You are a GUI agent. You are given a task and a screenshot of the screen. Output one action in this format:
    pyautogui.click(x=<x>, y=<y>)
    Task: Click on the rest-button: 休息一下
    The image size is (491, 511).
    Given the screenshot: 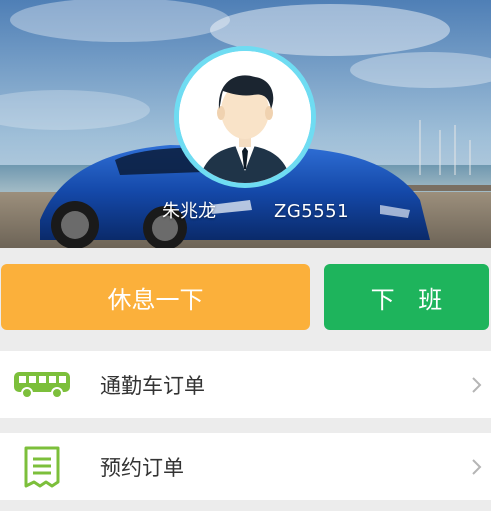 What is the action you would take?
    pyautogui.click(x=155, y=297)
    